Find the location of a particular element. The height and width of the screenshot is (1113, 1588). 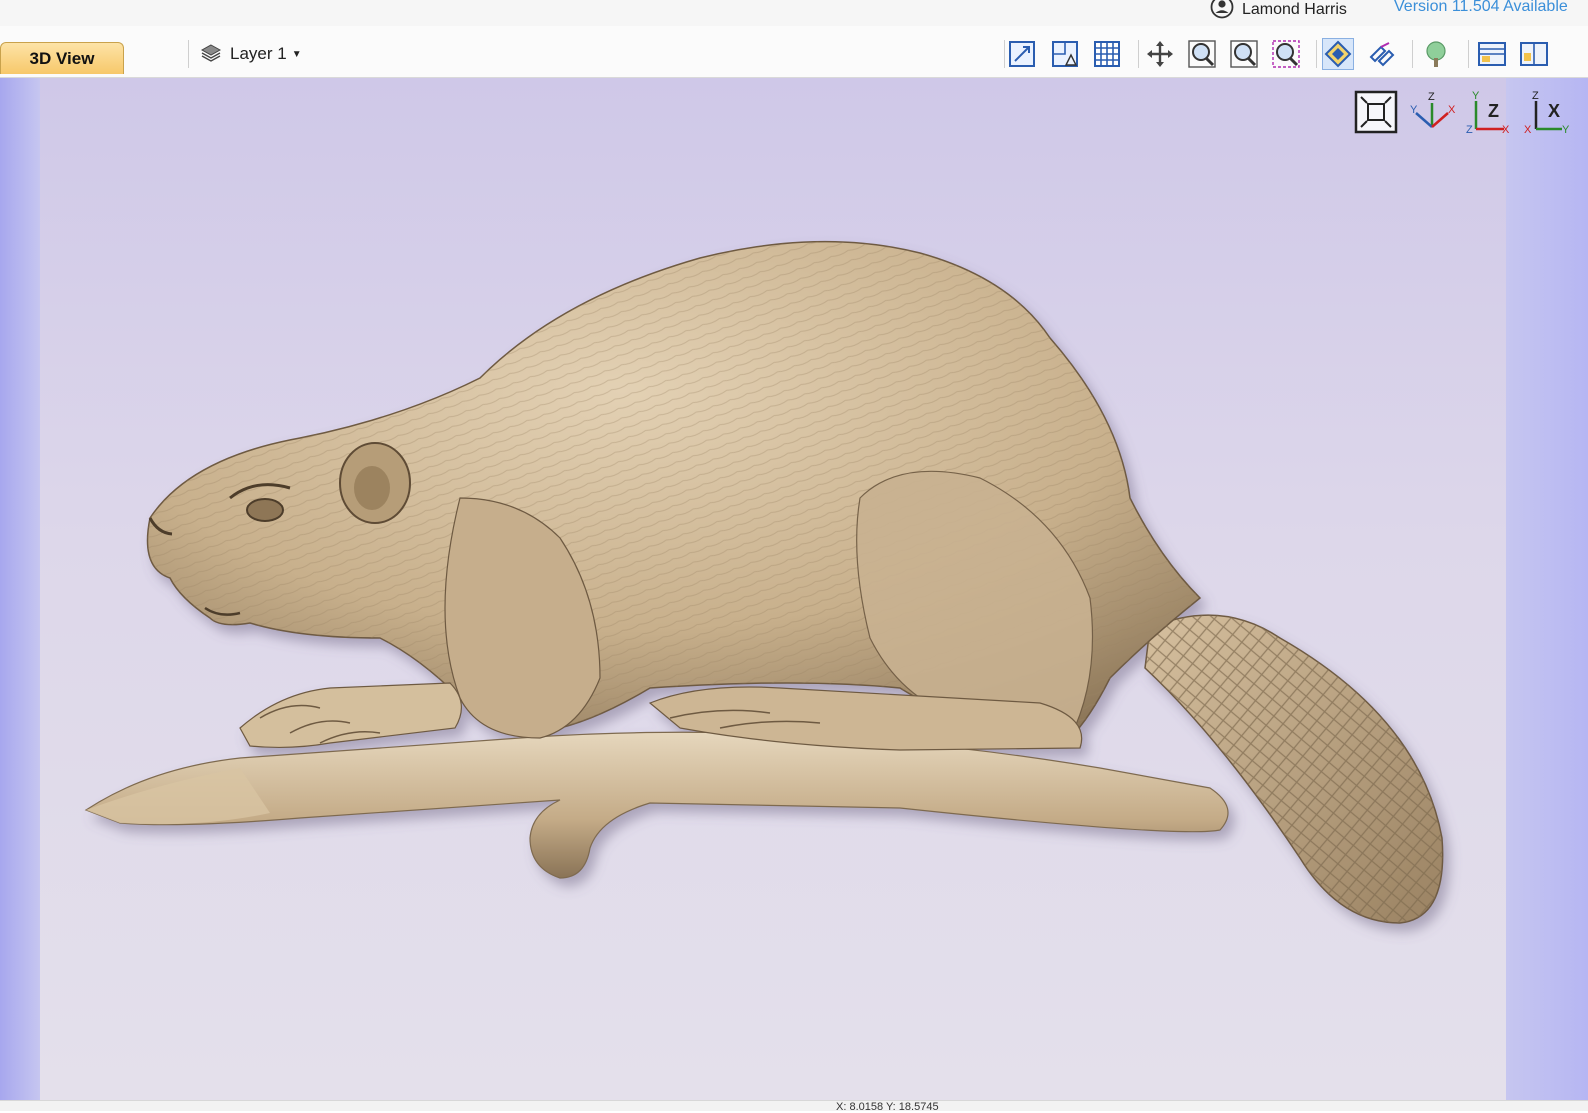

chevron-down-icon: ▼ is located at coordinates (296, 54).